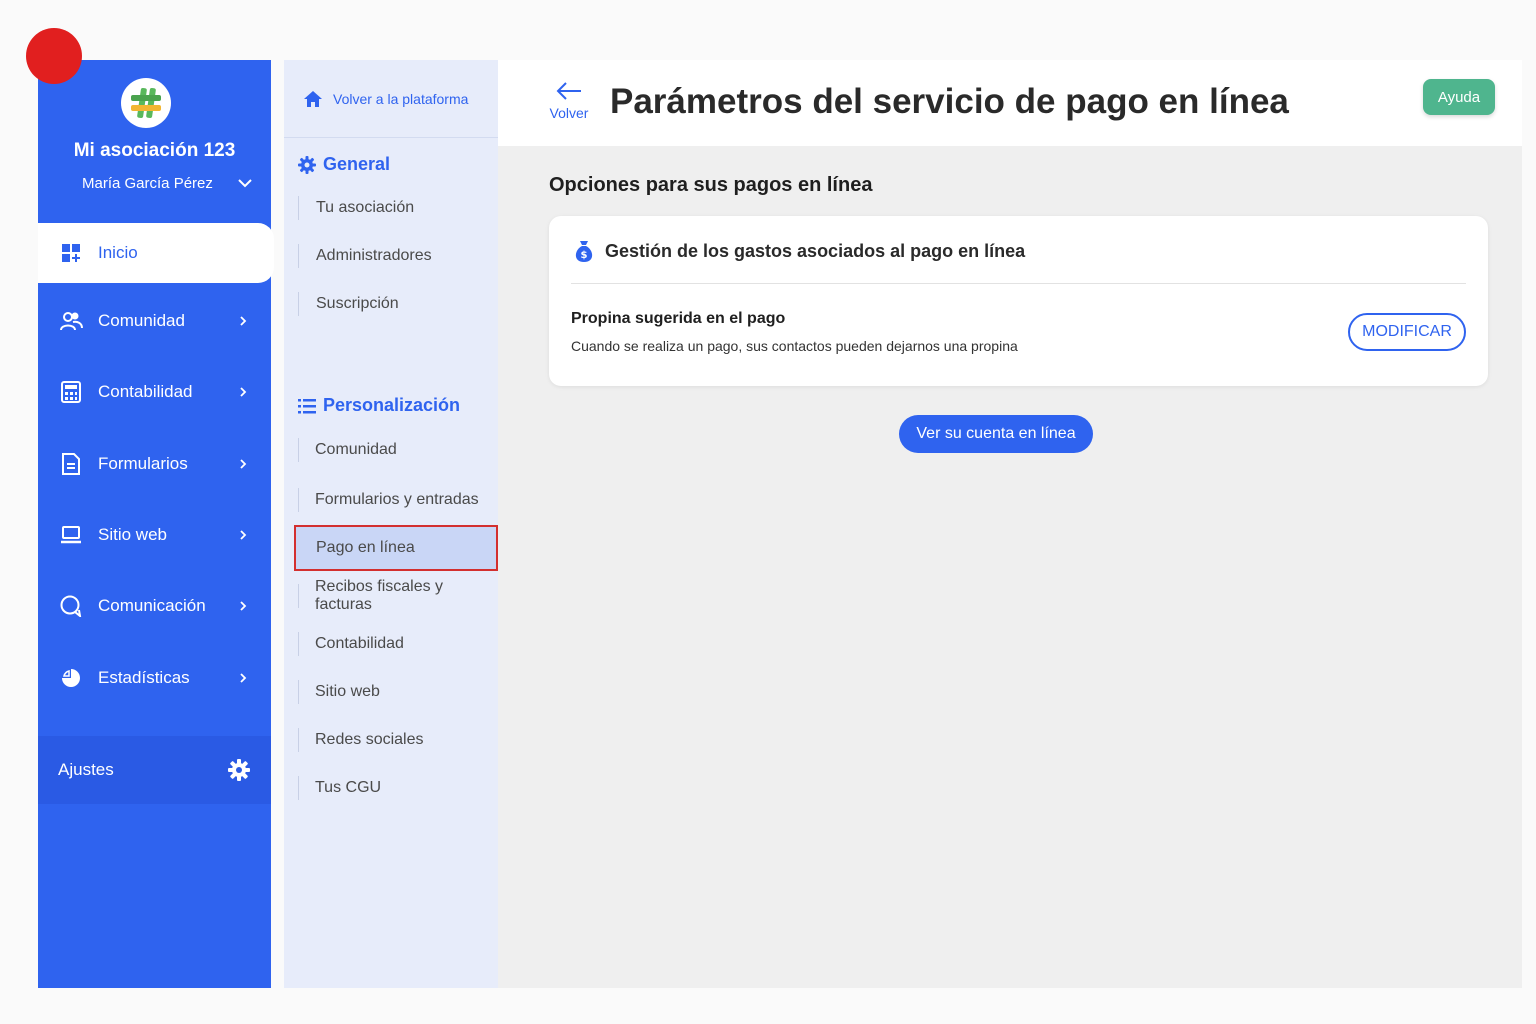 The image size is (1536, 1024). Describe the element at coordinates (369, 739) in the screenshot. I see `subnav-item-label: Redes sociales` at that location.